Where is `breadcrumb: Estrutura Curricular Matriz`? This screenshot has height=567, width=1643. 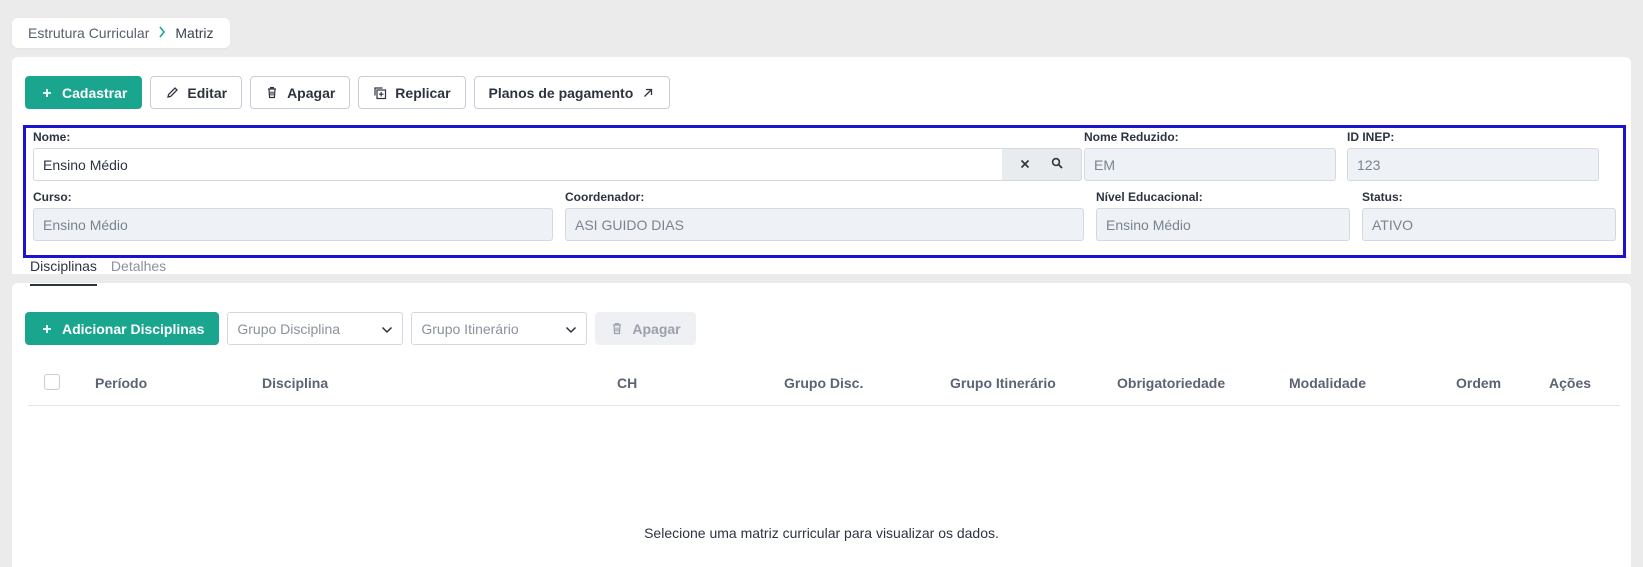
breadcrumb: Estrutura Curricular Matriz is located at coordinates (121, 33).